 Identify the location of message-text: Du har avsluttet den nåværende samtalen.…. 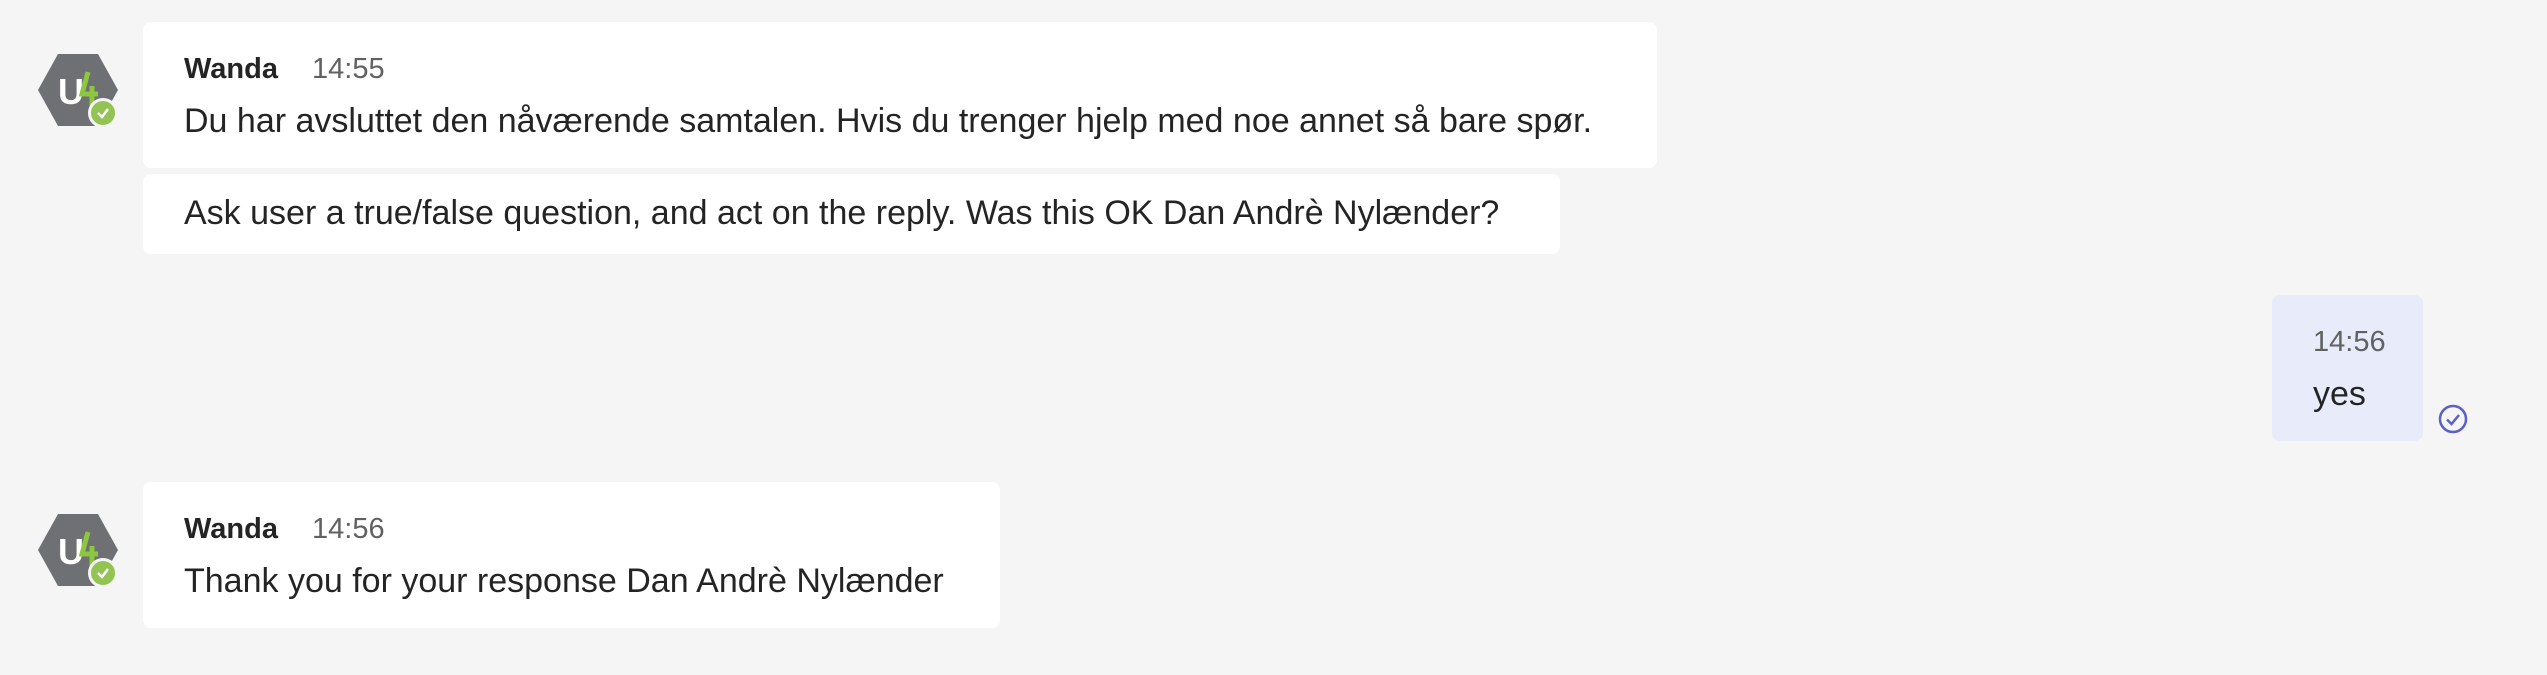
(888, 121).